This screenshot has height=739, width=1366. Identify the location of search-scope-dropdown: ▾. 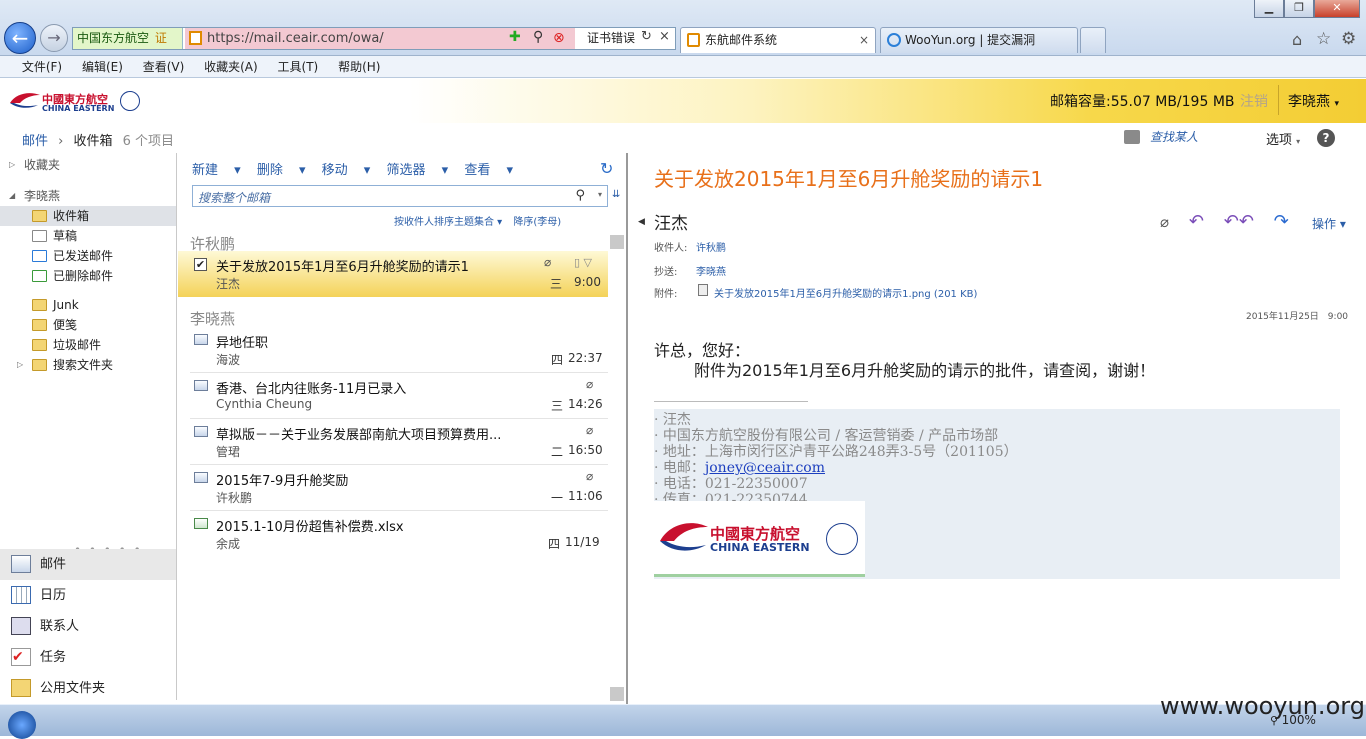
(600, 194).